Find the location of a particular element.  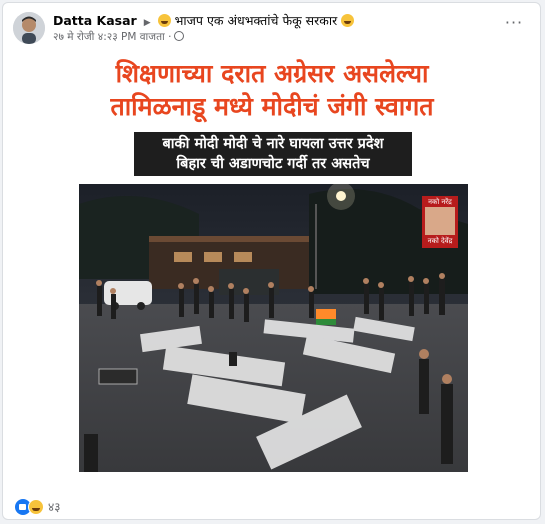

subbanner-line-2: बिहार ची अडाणचोट गर्दी तर असतेच is located at coordinates (273, 164).